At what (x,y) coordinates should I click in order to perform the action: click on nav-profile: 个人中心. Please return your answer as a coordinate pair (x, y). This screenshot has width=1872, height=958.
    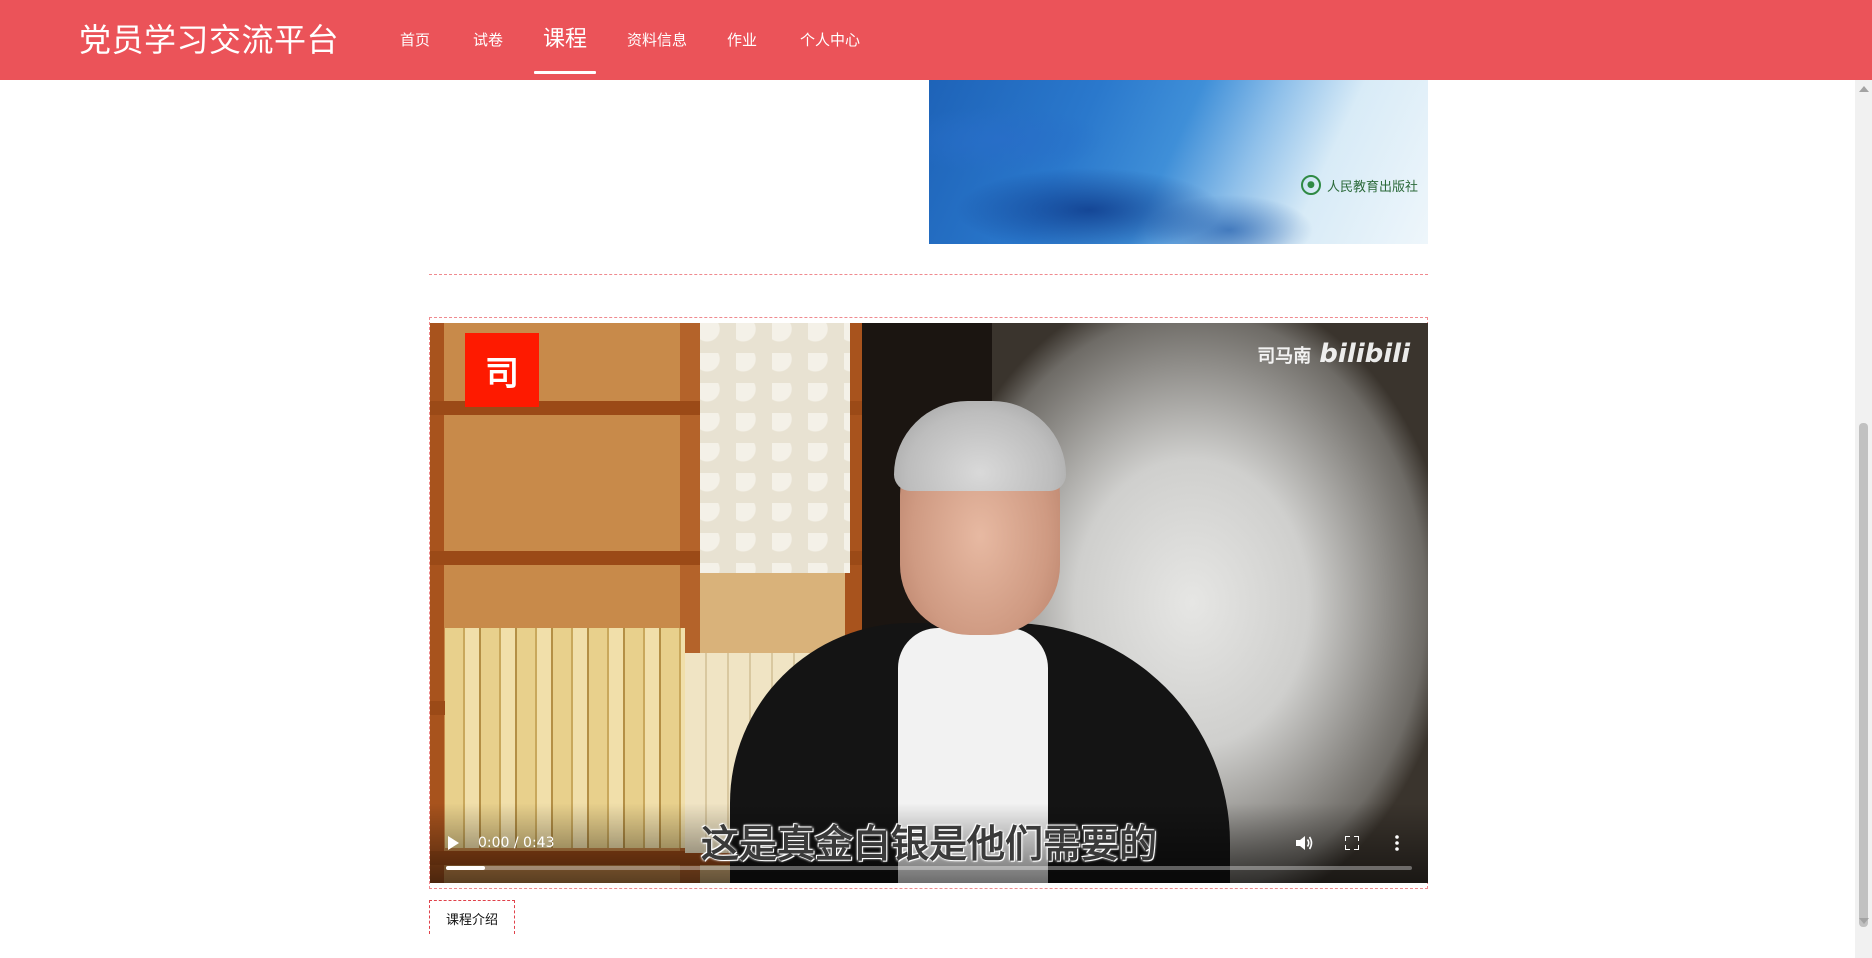
    Looking at the image, I should click on (830, 40).